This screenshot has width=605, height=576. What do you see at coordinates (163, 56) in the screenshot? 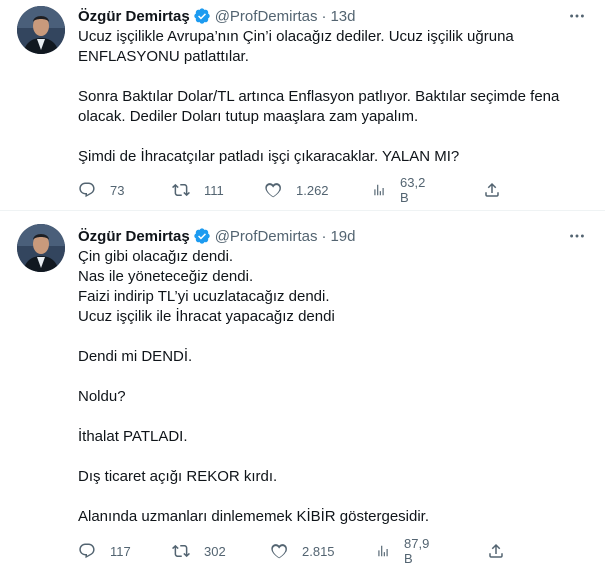
I see `tweet-line: ENFLASYONU patlattılar.` at bounding box center [163, 56].